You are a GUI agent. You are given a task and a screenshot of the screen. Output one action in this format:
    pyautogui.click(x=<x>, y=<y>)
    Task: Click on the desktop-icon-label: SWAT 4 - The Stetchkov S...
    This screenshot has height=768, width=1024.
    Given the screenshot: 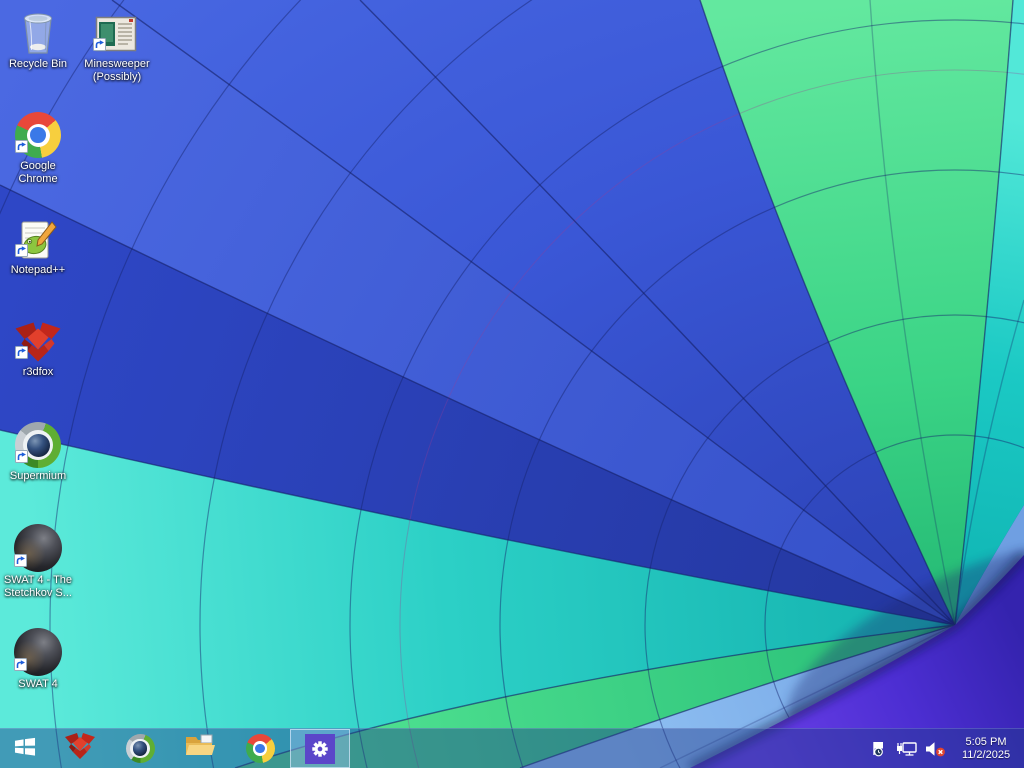 What is the action you would take?
    pyautogui.click(x=38, y=586)
    